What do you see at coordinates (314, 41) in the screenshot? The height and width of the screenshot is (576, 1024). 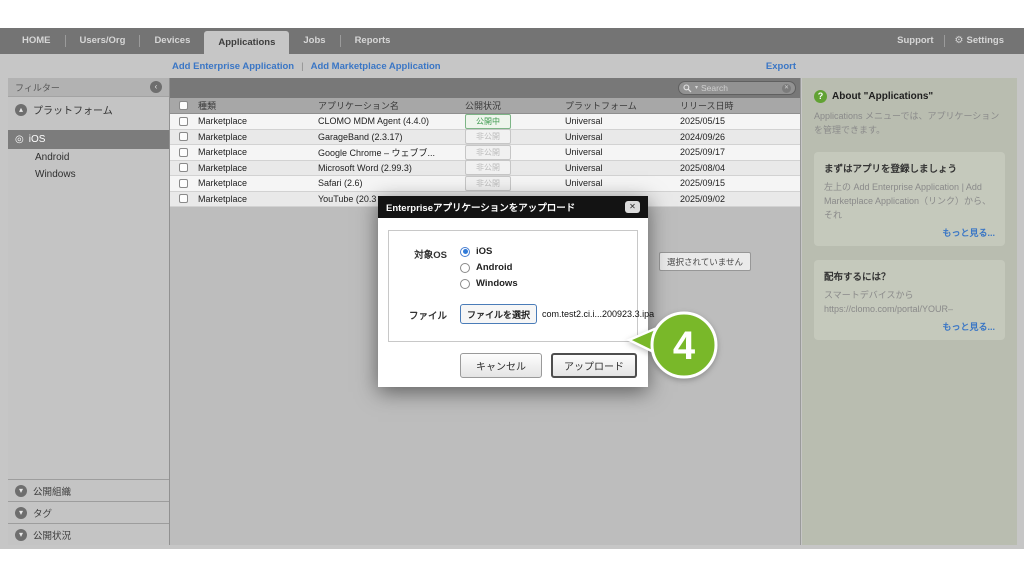 I see `tab-jobs: Jobs` at bounding box center [314, 41].